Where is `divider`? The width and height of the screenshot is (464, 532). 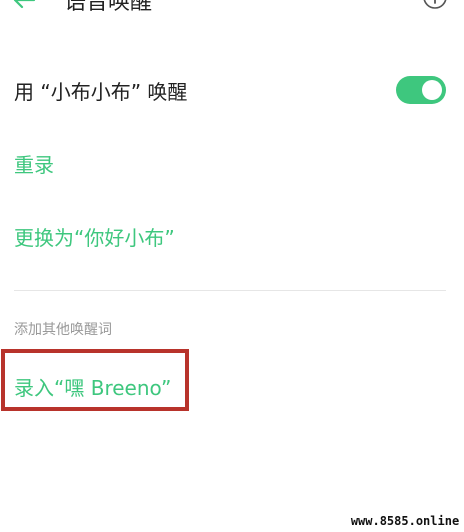
divider is located at coordinates (230, 290).